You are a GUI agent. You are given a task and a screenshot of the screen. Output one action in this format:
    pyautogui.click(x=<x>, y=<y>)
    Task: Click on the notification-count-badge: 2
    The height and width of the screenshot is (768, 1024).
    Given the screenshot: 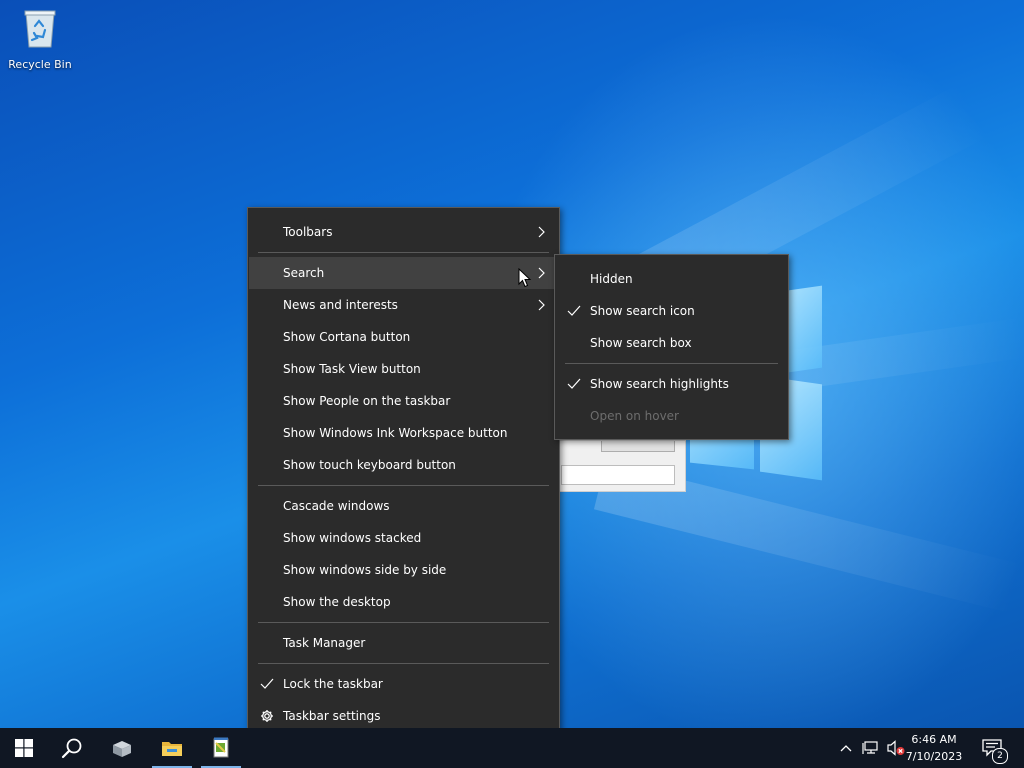 What is the action you would take?
    pyautogui.click(x=1000, y=756)
    